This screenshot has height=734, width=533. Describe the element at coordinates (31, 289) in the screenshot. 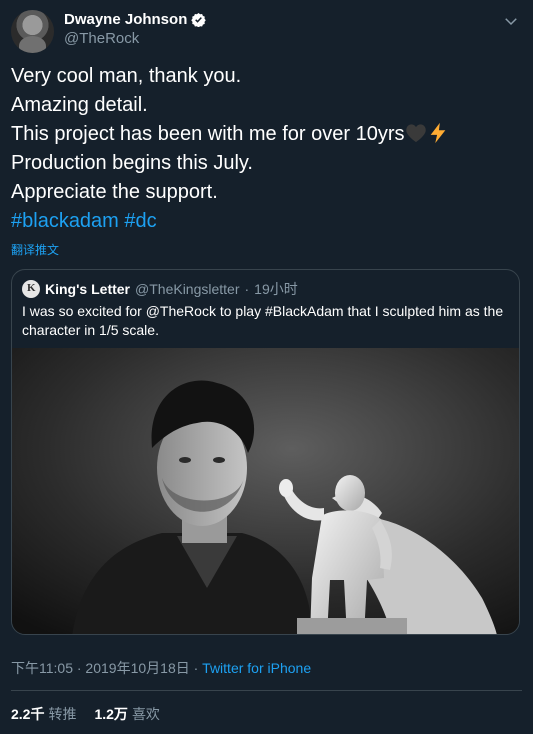

I see `quoted-avatar` at that location.